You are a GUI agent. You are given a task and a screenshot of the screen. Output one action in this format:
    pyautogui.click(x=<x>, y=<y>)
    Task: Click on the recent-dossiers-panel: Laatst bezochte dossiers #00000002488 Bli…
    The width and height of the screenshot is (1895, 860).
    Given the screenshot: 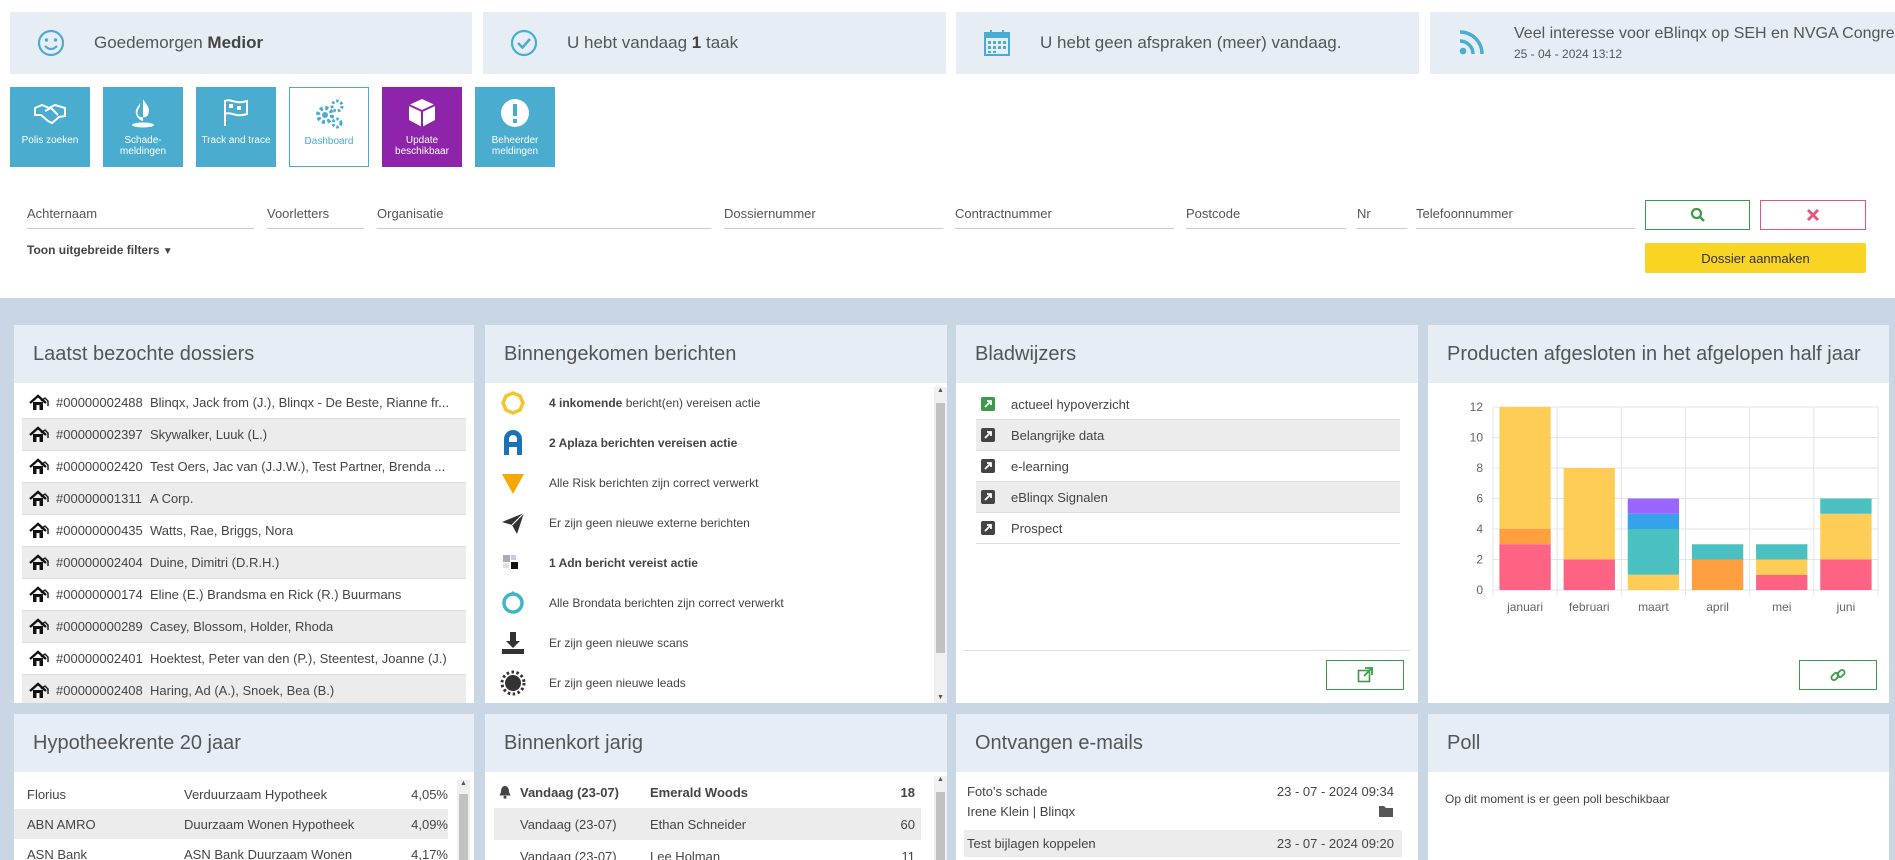 What is the action you would take?
    pyautogui.click(x=244, y=514)
    